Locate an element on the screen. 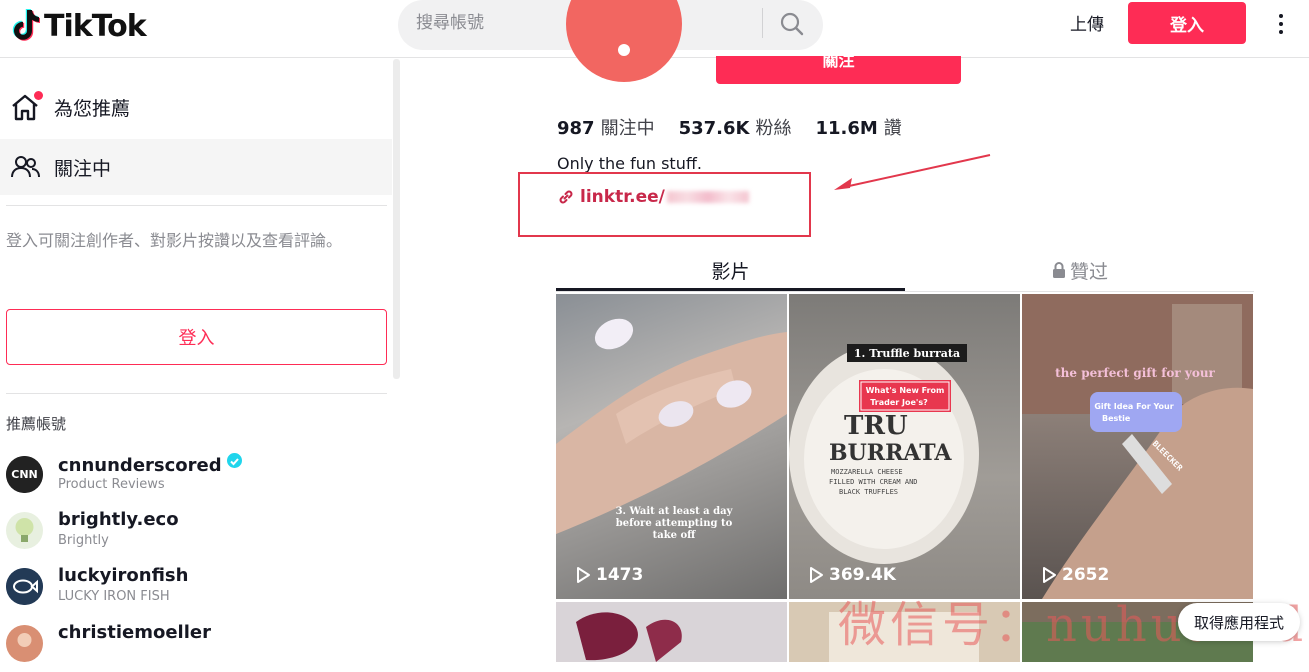 The image size is (1309, 672). verified-badge-icon is located at coordinates (234, 460).